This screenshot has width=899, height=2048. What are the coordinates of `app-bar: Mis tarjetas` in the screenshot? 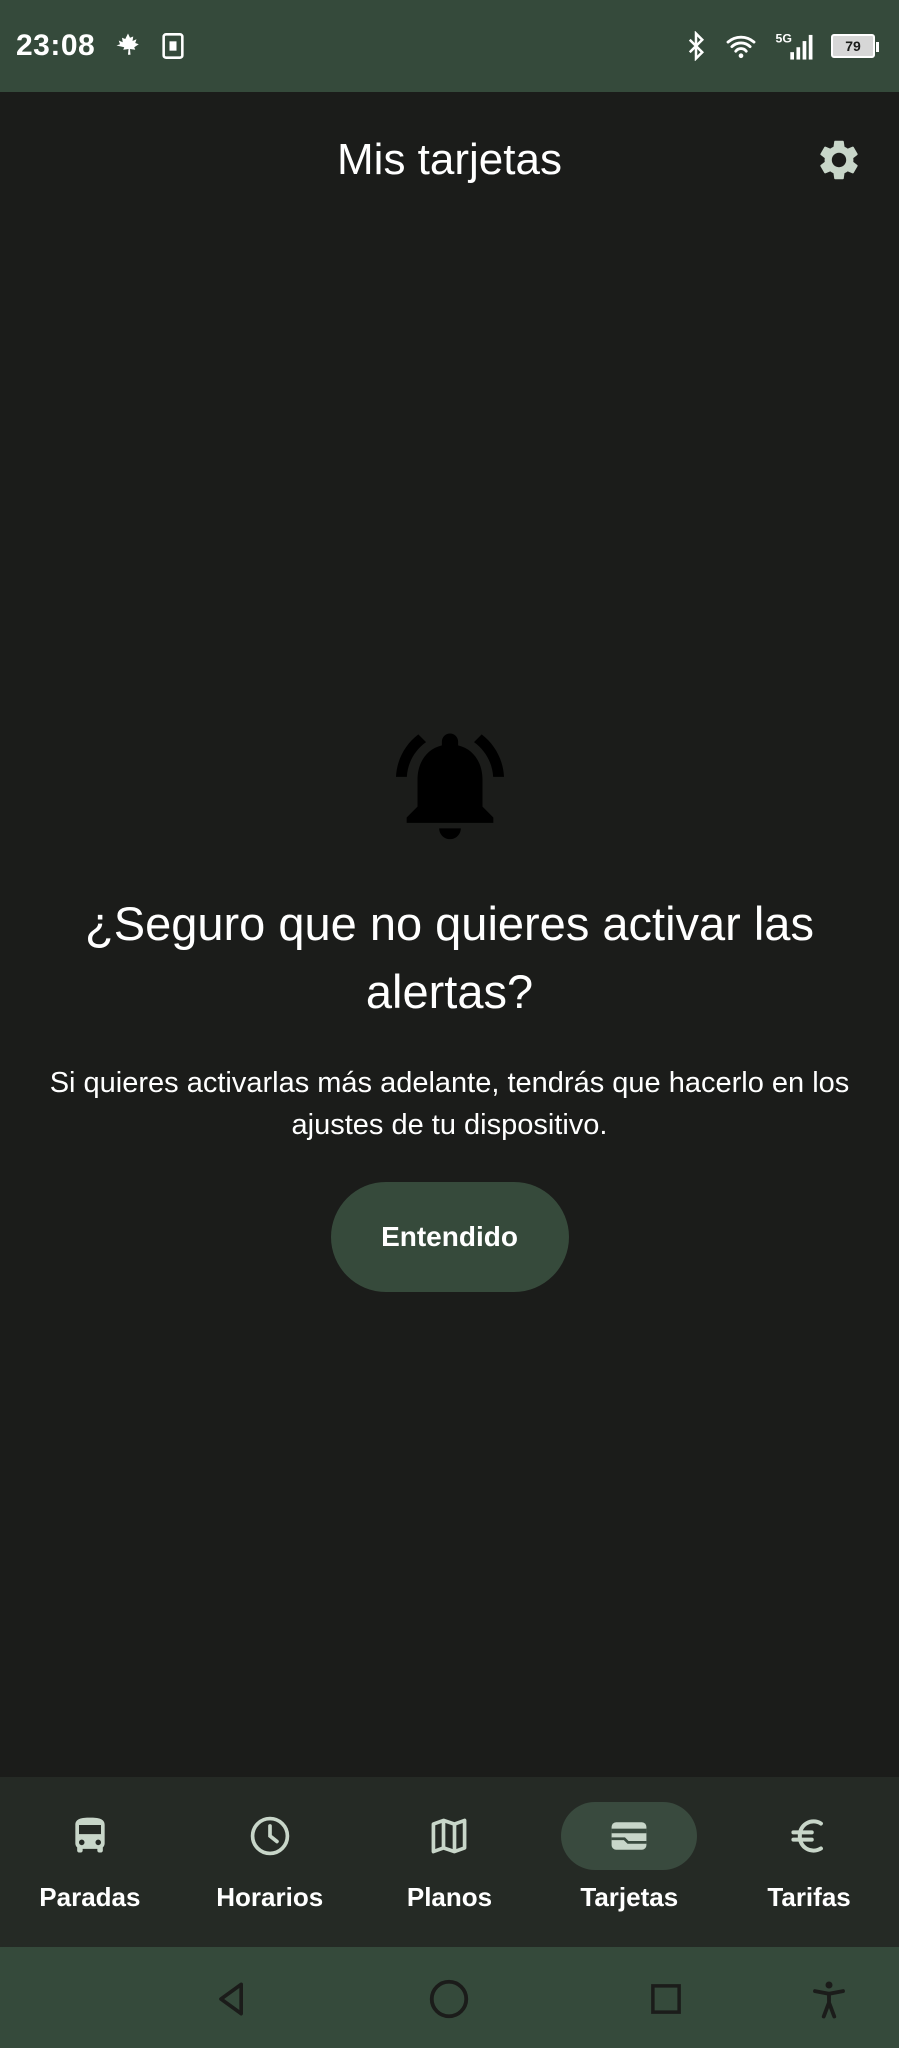 It's located at (449, 159).